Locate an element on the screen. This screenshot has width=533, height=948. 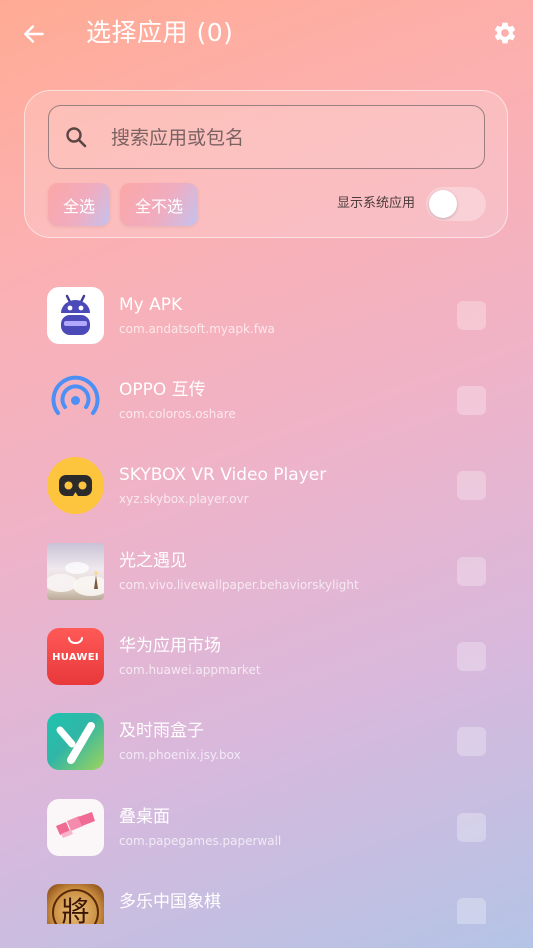
show-system-apps-toggle is located at coordinates (456, 204).